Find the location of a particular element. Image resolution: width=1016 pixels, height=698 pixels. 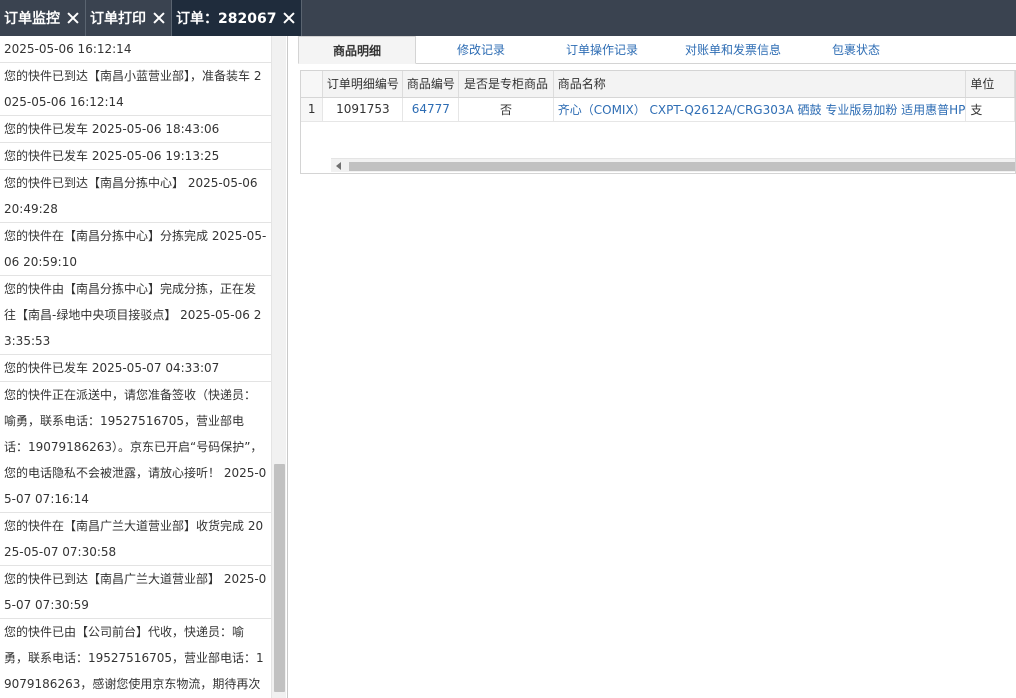

tab-operation-log: 订单操作记录 is located at coordinates (602, 50).